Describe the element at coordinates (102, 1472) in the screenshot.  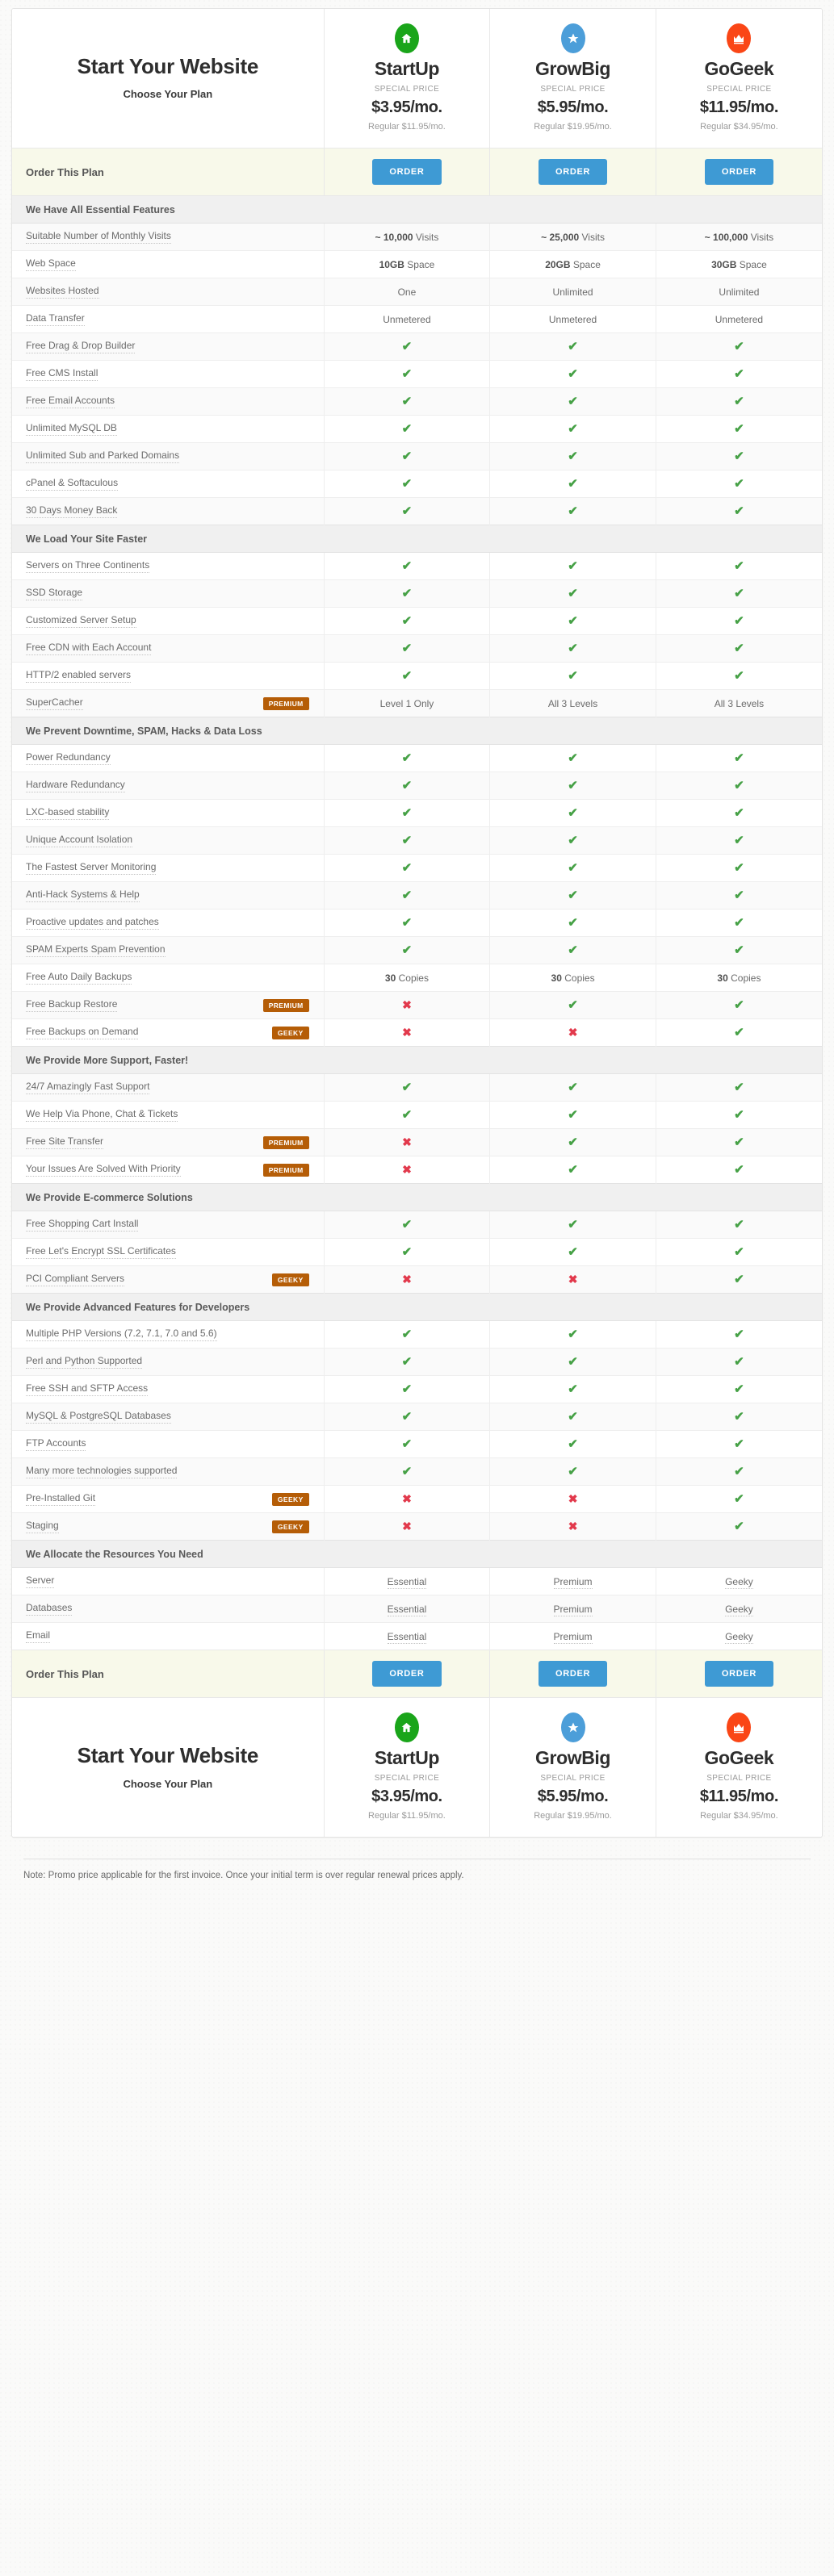
I see `feature-label: Many more technologies supported` at that location.